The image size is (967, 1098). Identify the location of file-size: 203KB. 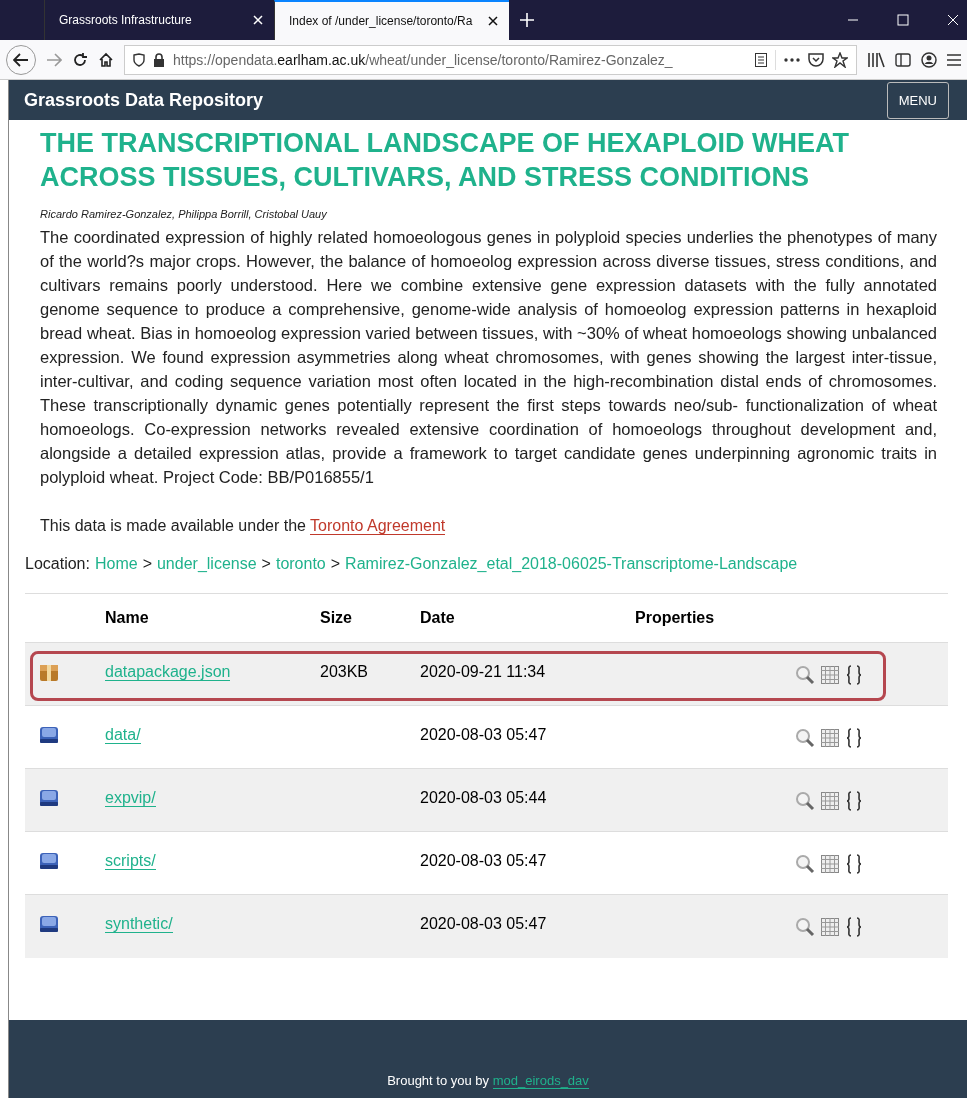
(344, 671).